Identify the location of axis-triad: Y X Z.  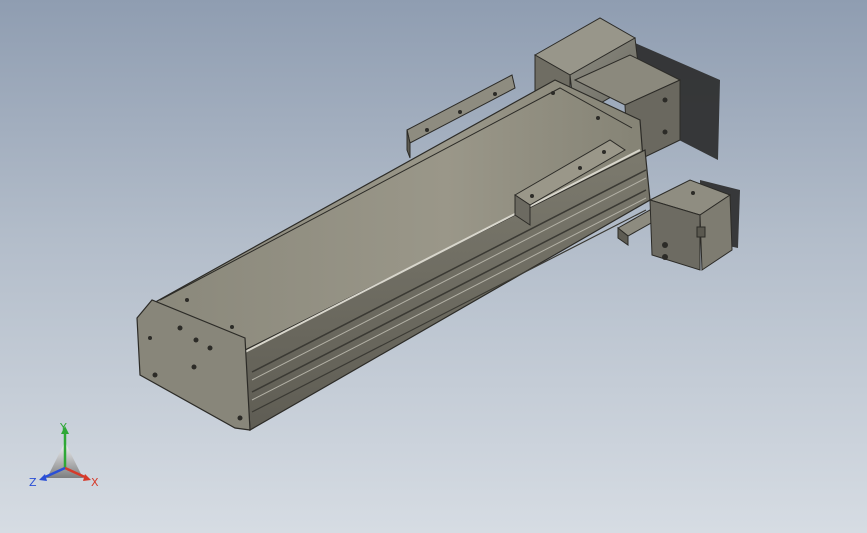
(64, 455).